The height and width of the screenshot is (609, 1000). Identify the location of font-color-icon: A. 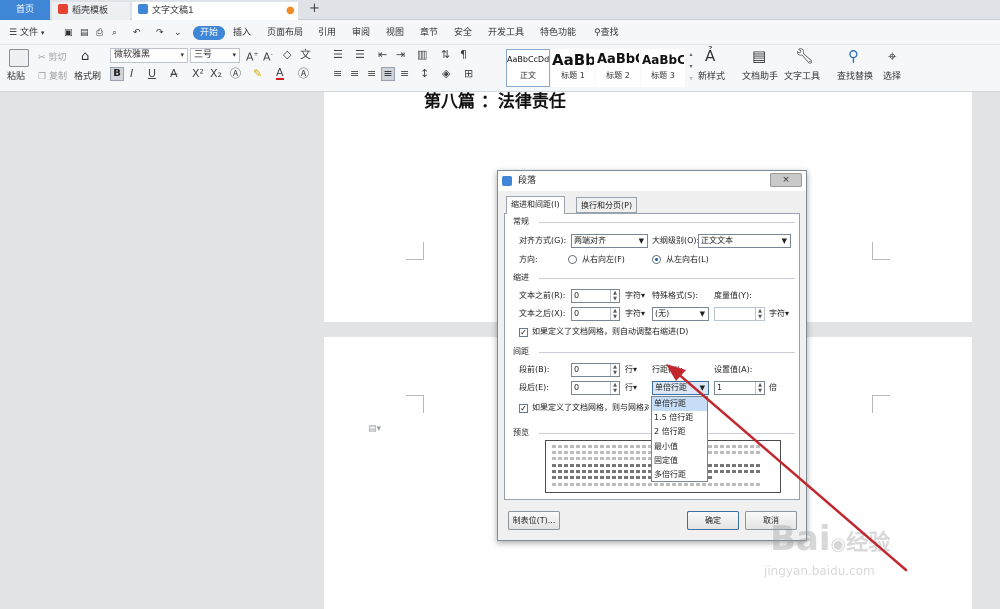
(280, 73).